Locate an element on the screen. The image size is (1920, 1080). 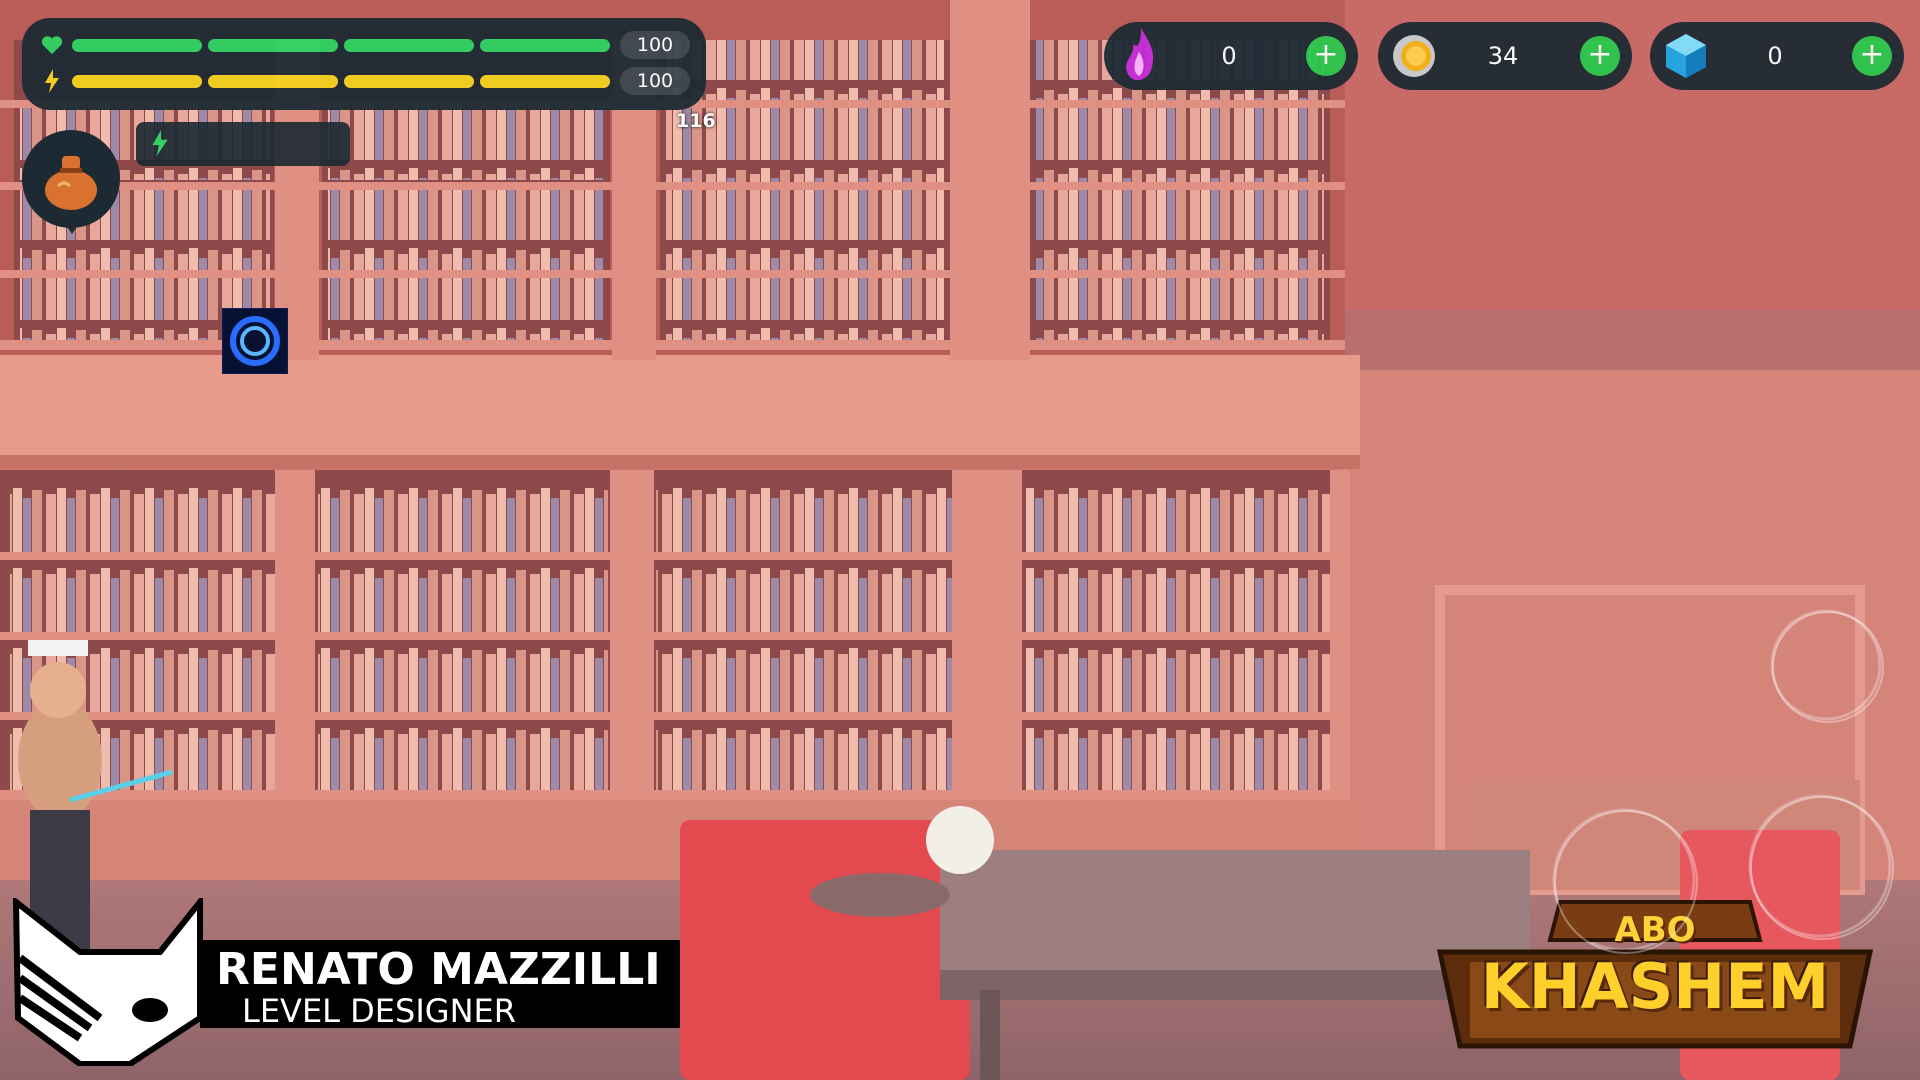
blue-gem-icon is located at coordinates (1686, 56).